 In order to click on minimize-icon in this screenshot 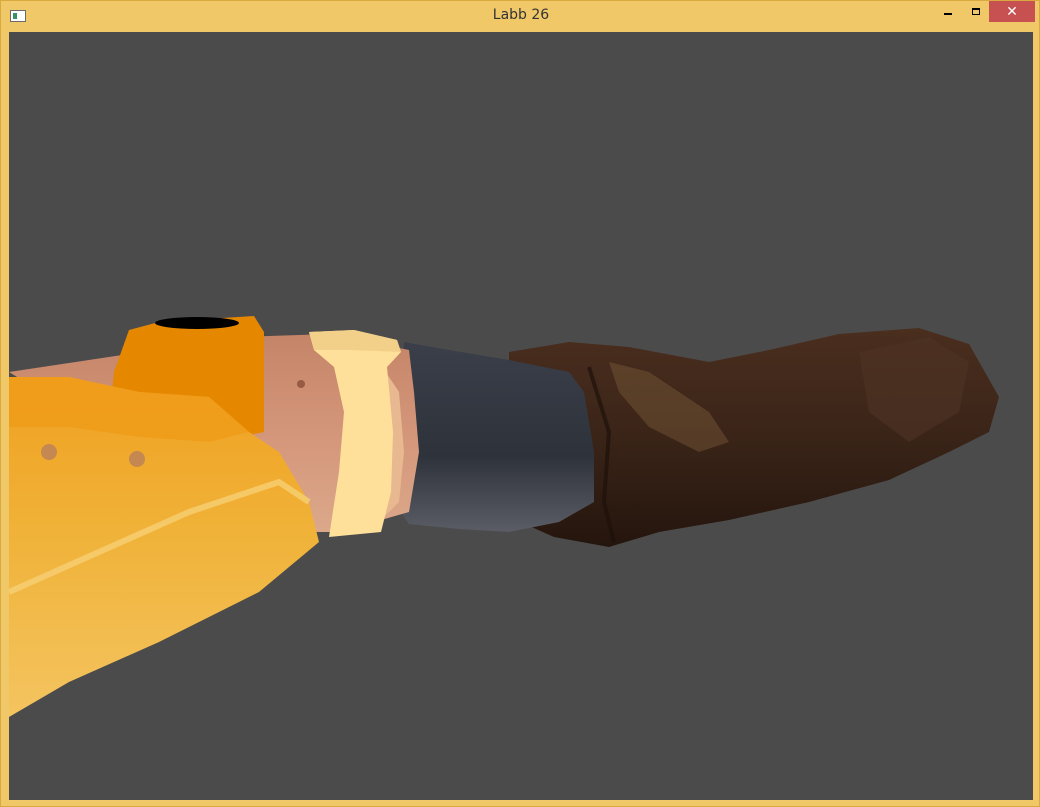, I will do `click(948, 13)`.